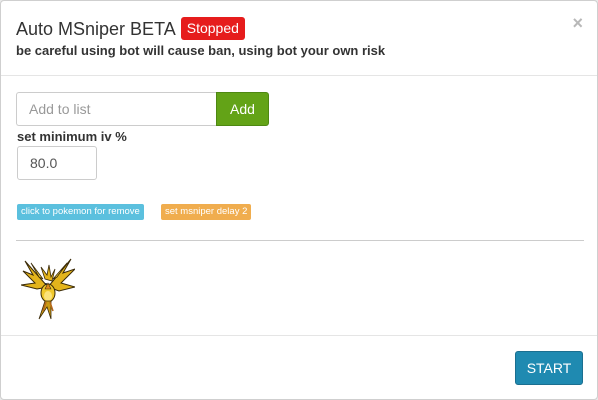 This screenshot has width=598, height=400. Describe the element at coordinates (242, 109) in the screenshot. I see `add-button: Add` at that location.